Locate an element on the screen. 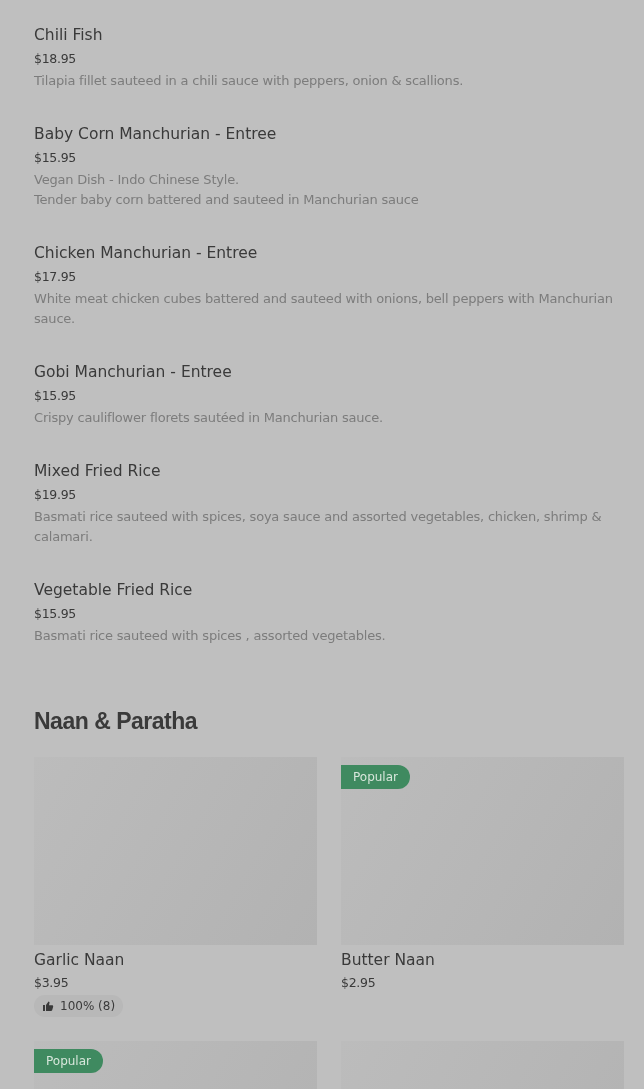  item-price: $17.95 is located at coordinates (55, 277).